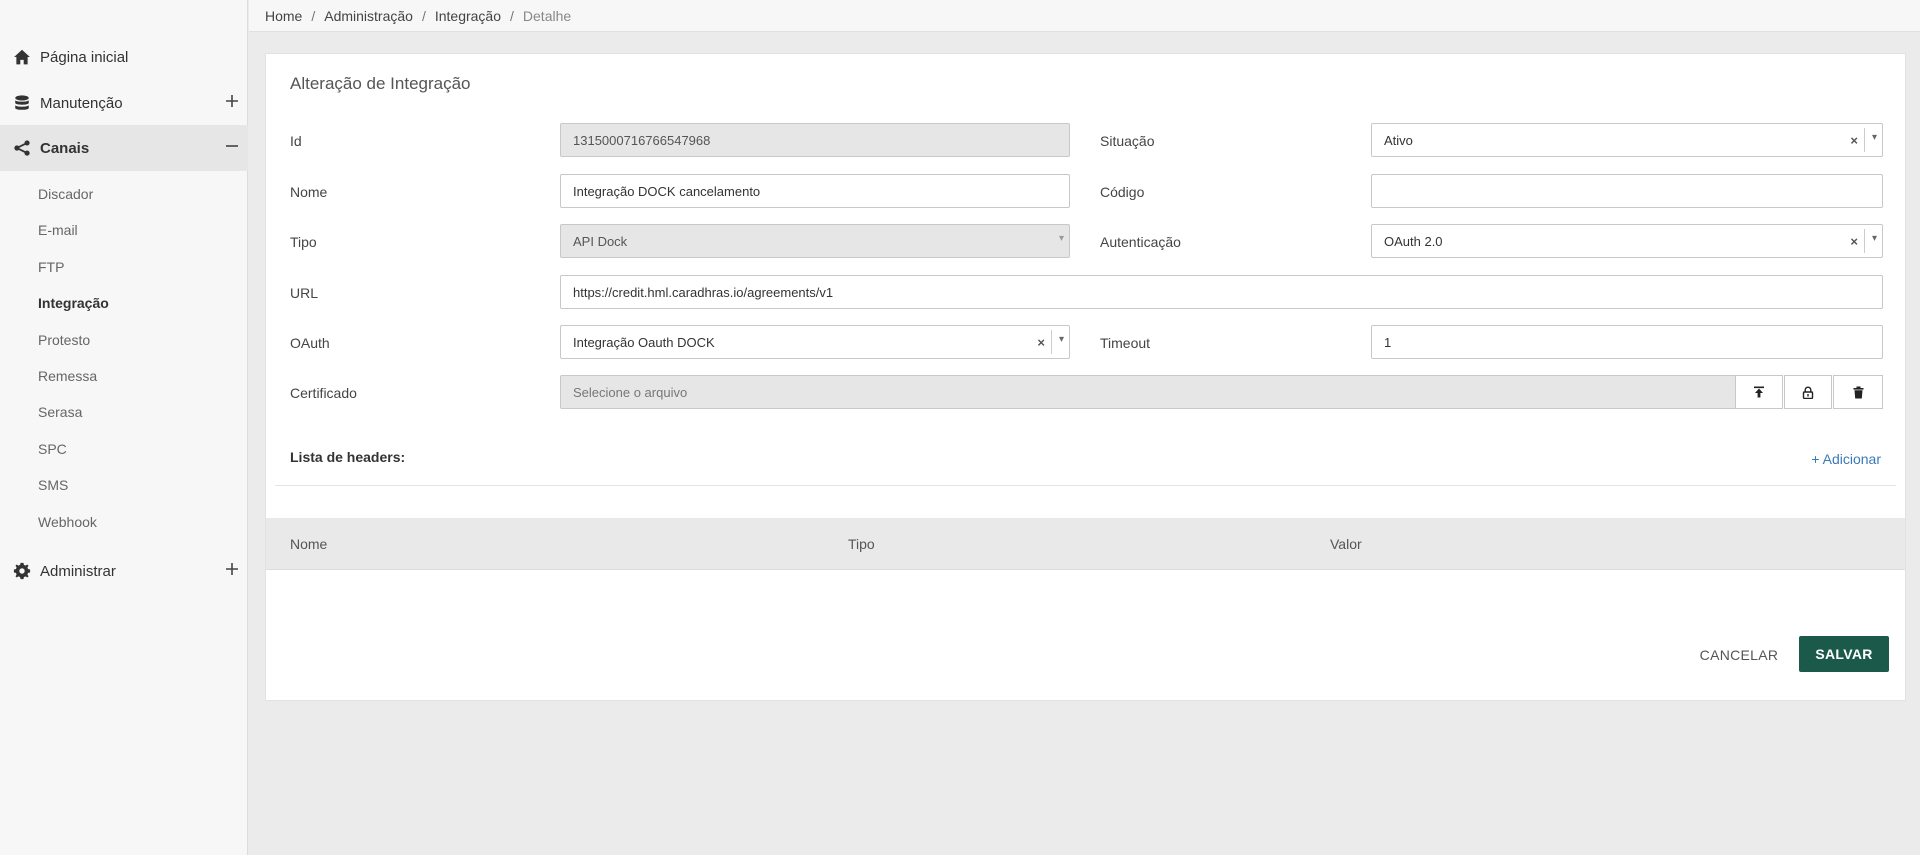  Describe the element at coordinates (58, 230) in the screenshot. I see `sidebar-item-email: E-mail` at that location.